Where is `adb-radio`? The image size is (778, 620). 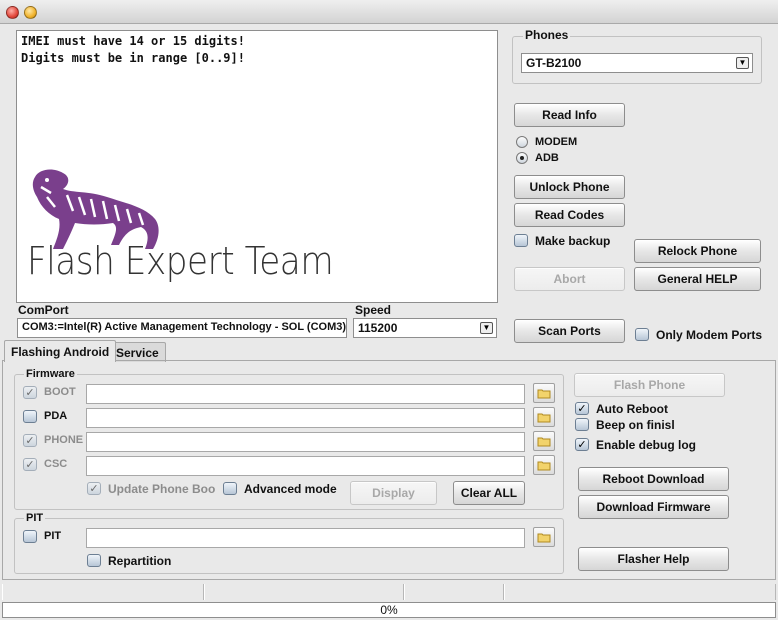 adb-radio is located at coordinates (522, 158).